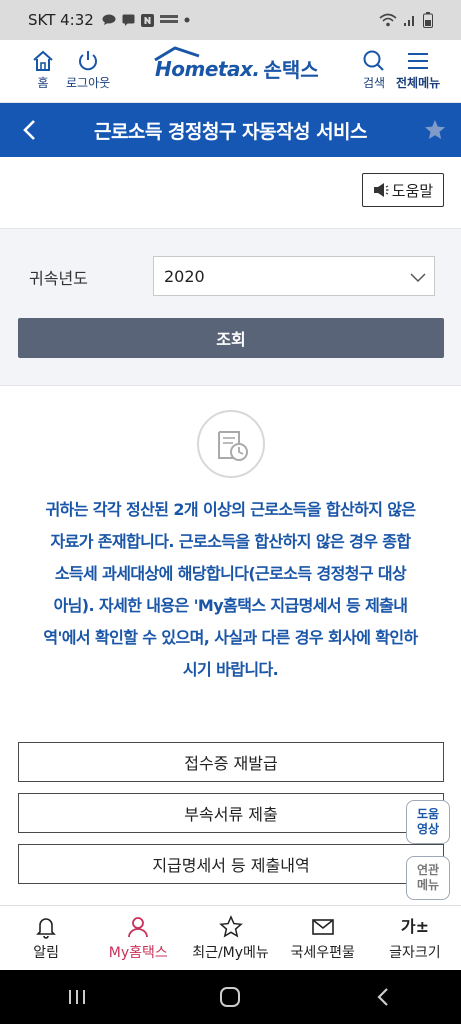 This screenshot has height=1024, width=461. Describe the element at coordinates (147, 20) in the screenshot. I see `naver-notification-icon` at that location.